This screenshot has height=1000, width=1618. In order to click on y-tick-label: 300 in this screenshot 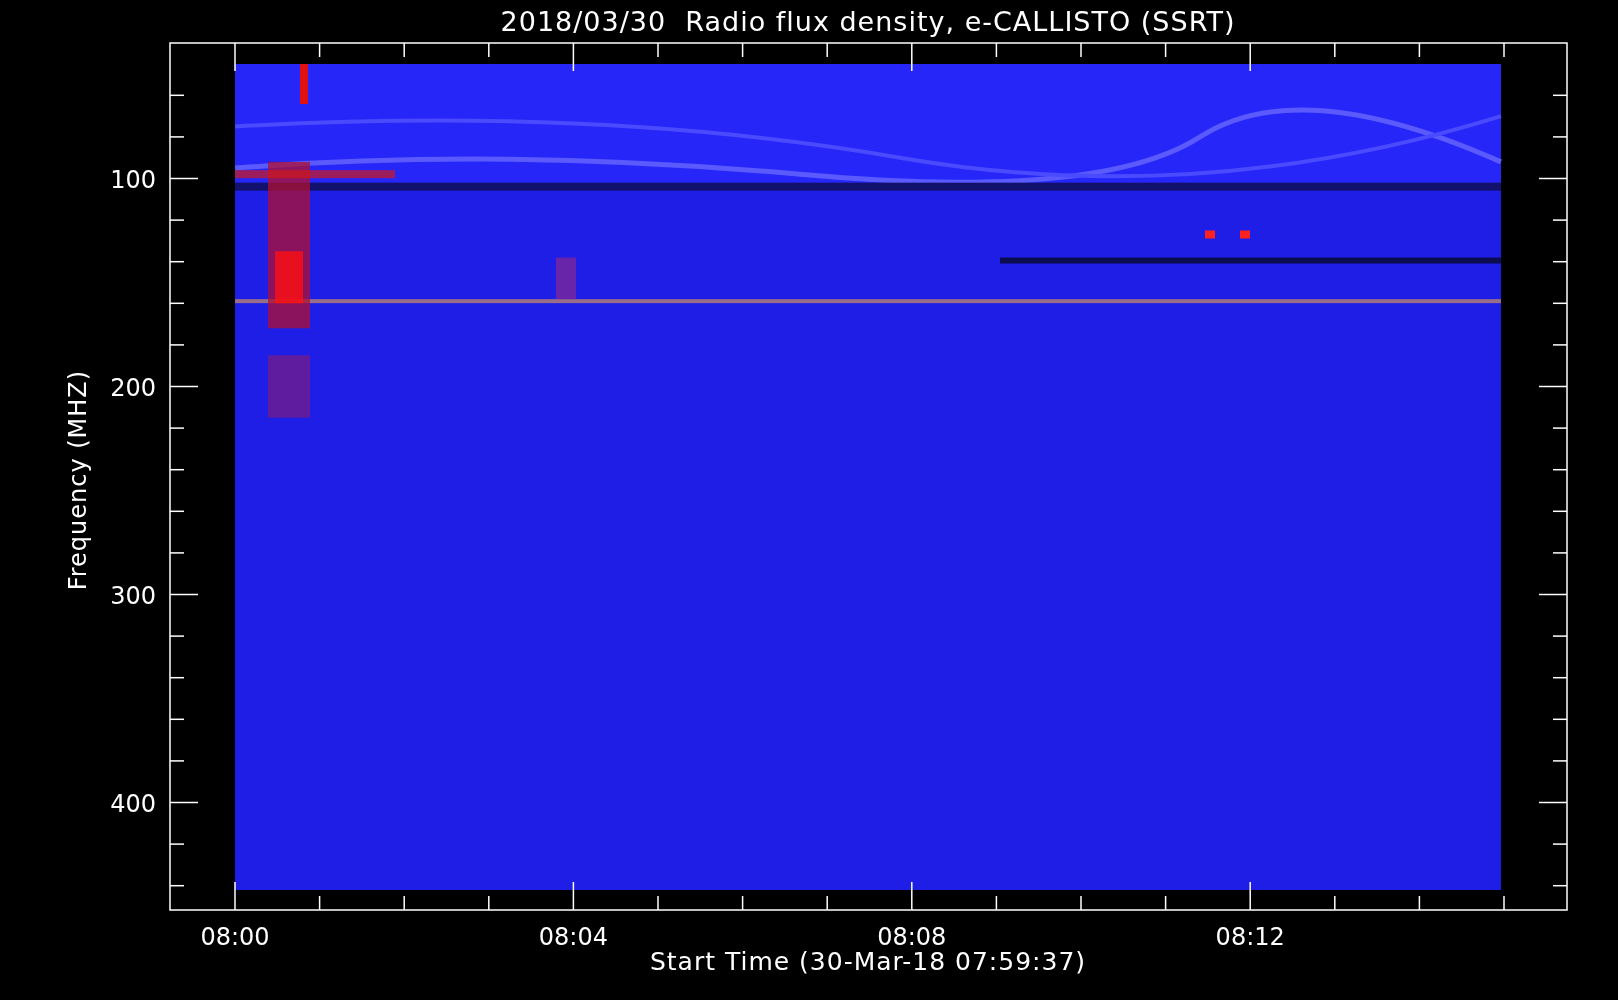, I will do `click(133, 595)`.